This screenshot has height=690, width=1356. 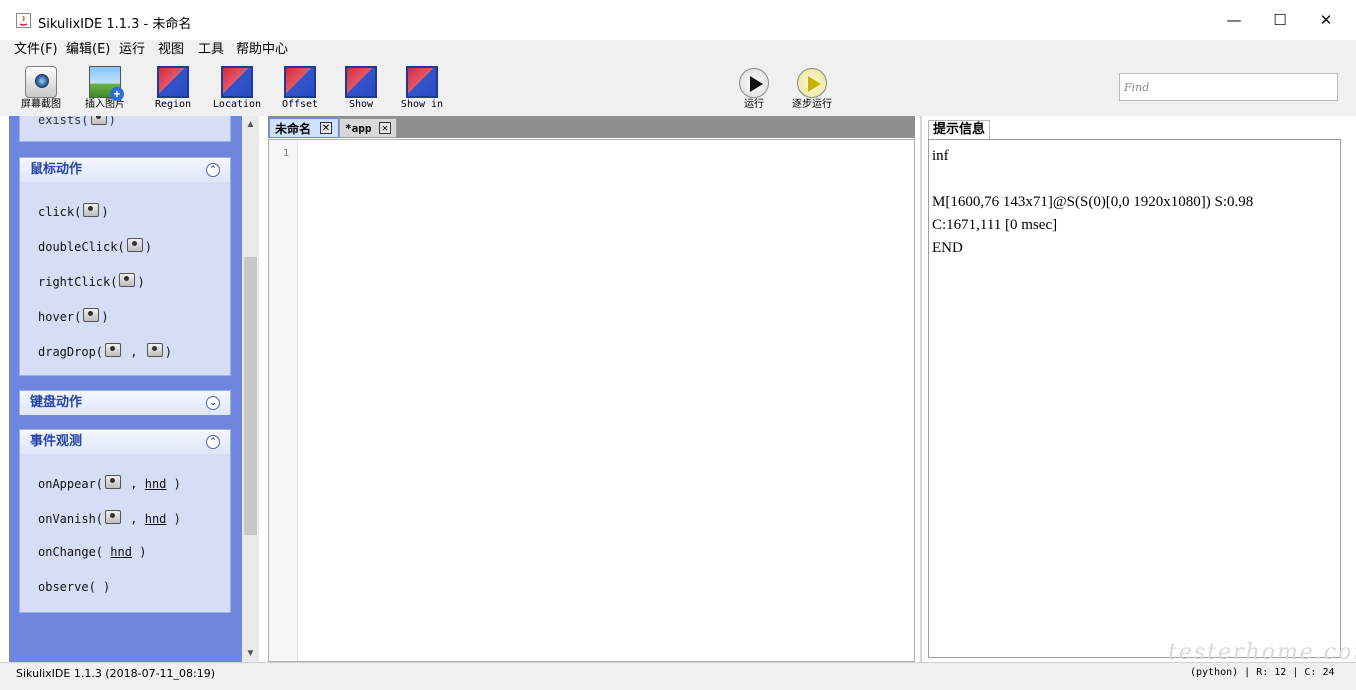 What do you see at coordinates (56, 402) in the screenshot?
I see `panel-keyboard-title: 键盘动作` at bounding box center [56, 402].